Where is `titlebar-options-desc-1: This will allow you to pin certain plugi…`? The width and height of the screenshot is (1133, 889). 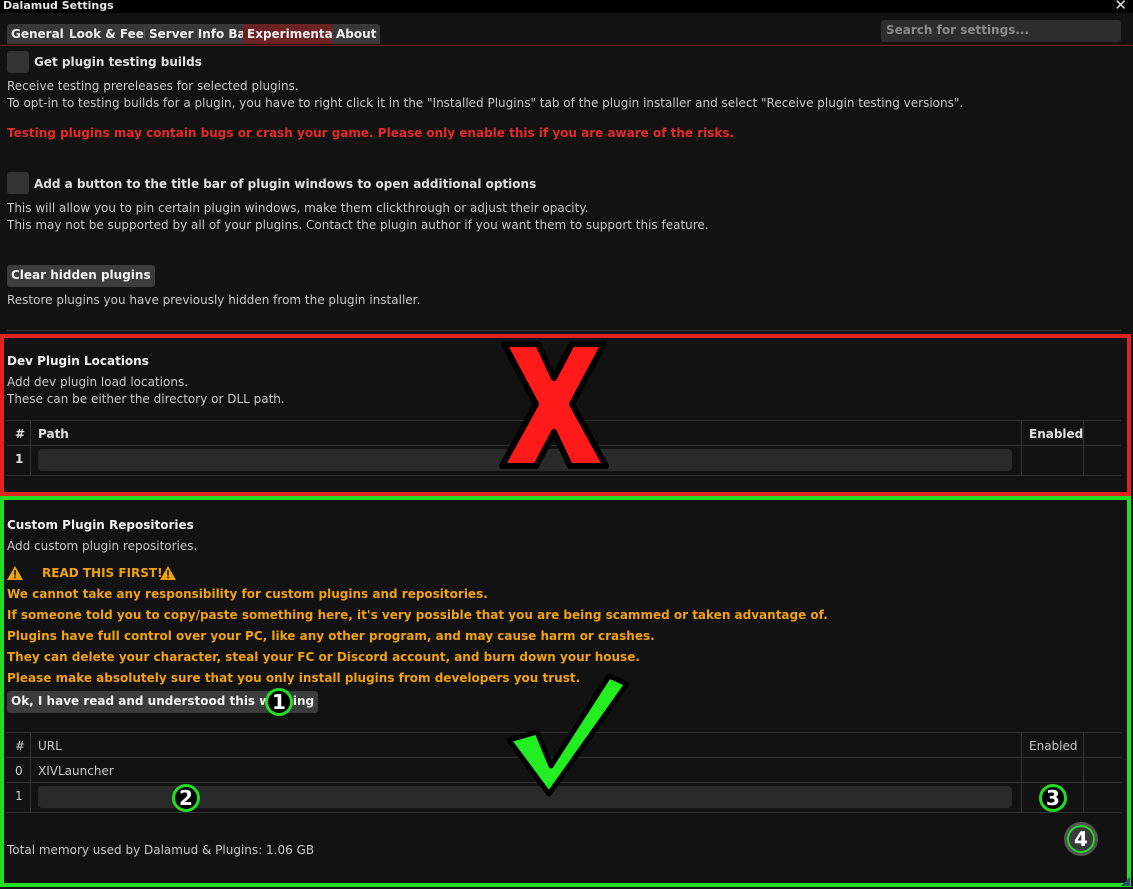
titlebar-options-desc-1: This will allow you to pin certain plugi… is located at coordinates (298, 208).